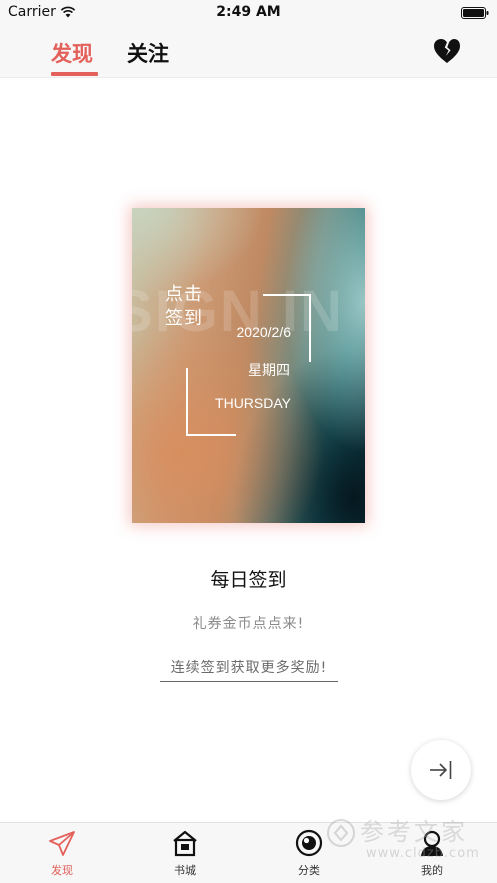 Image resolution: width=497 pixels, height=883 pixels. I want to click on store-icon, so click(185, 843).